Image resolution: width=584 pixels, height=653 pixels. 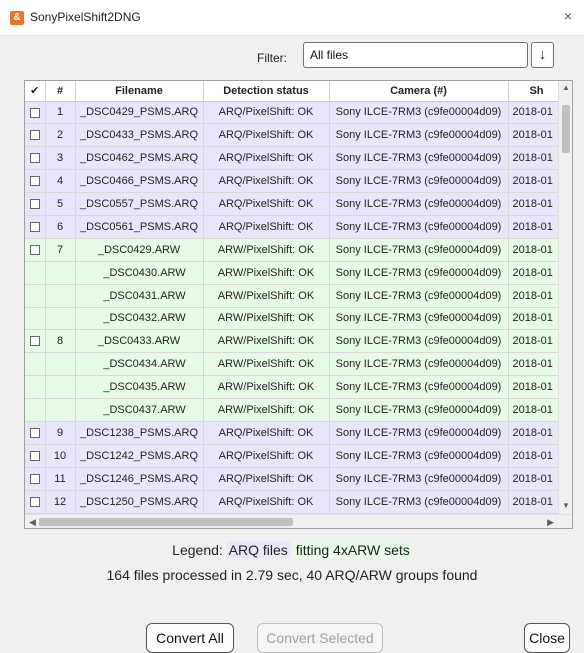 I want to click on convert-selected-button: Convert Selected, so click(x=320, y=638).